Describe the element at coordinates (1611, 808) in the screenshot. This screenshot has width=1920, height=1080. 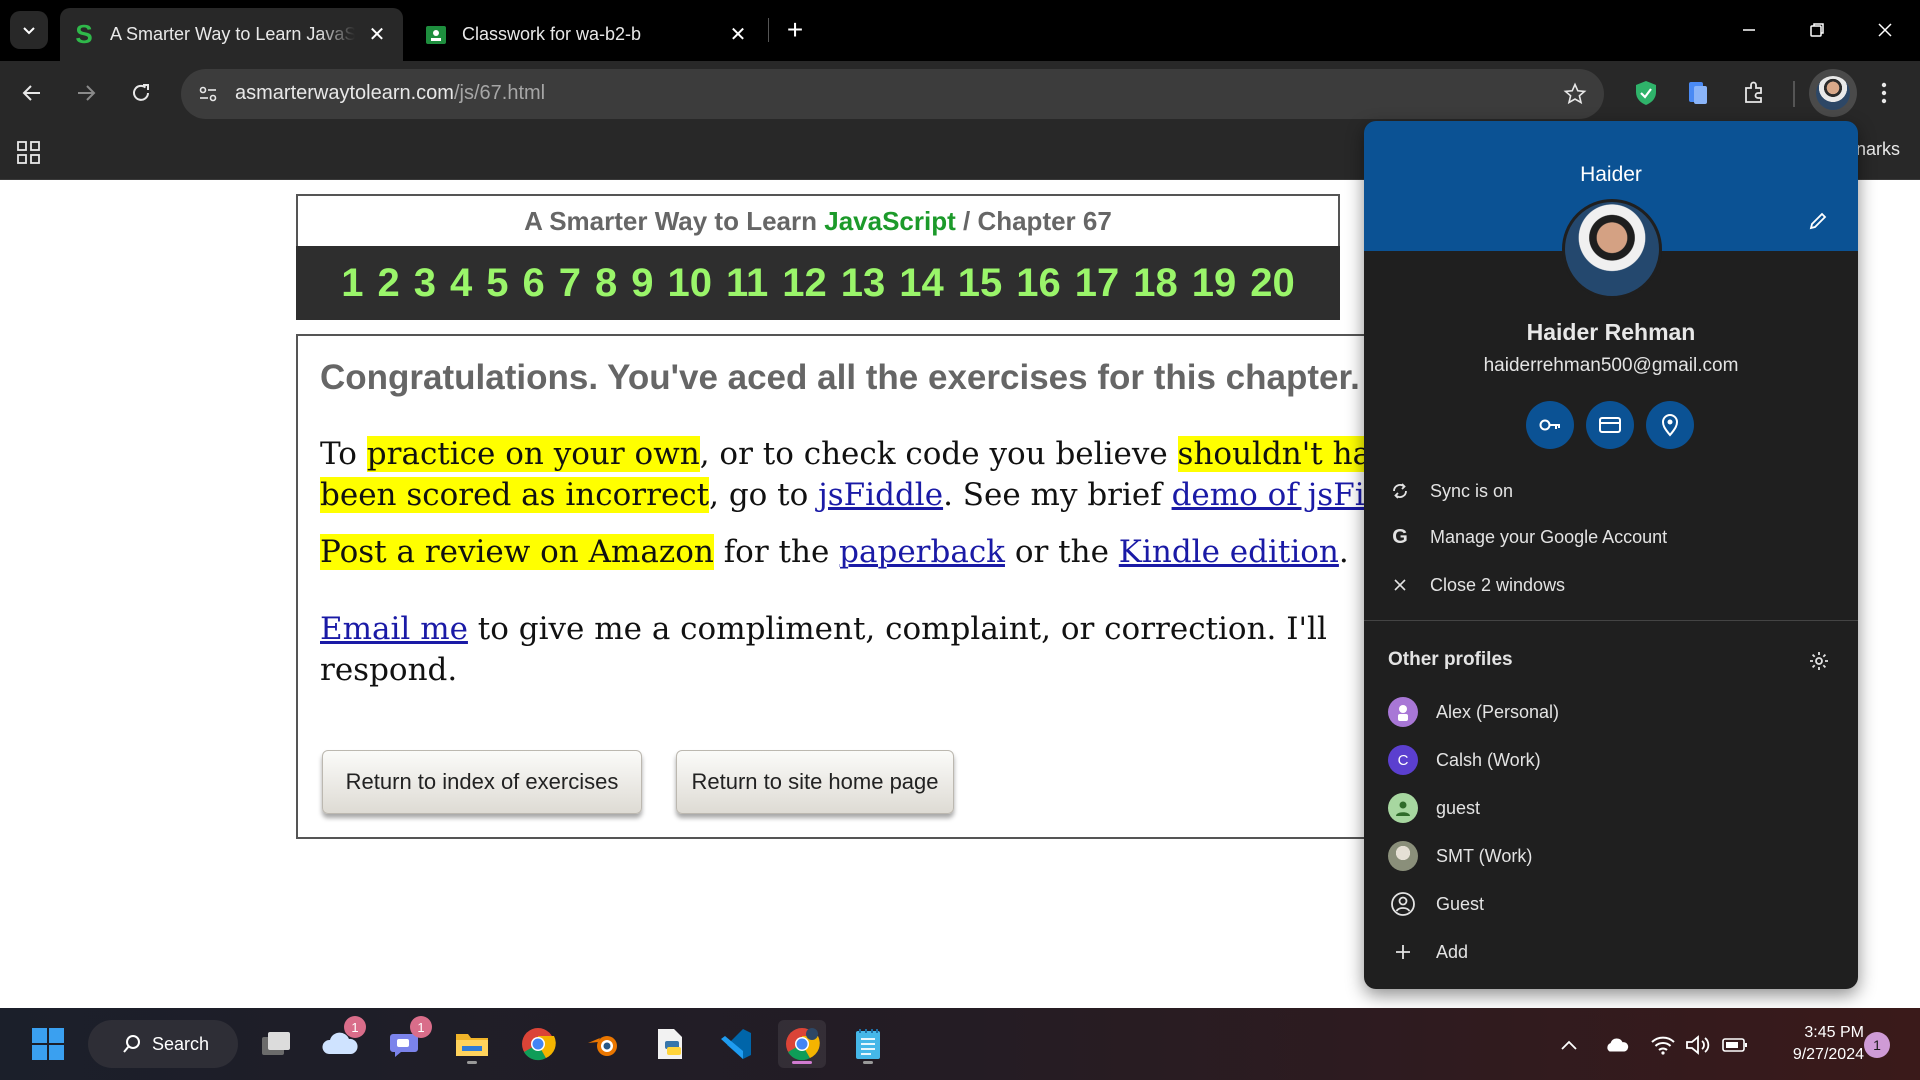
I see `profile-item-guest-lower: guest` at that location.